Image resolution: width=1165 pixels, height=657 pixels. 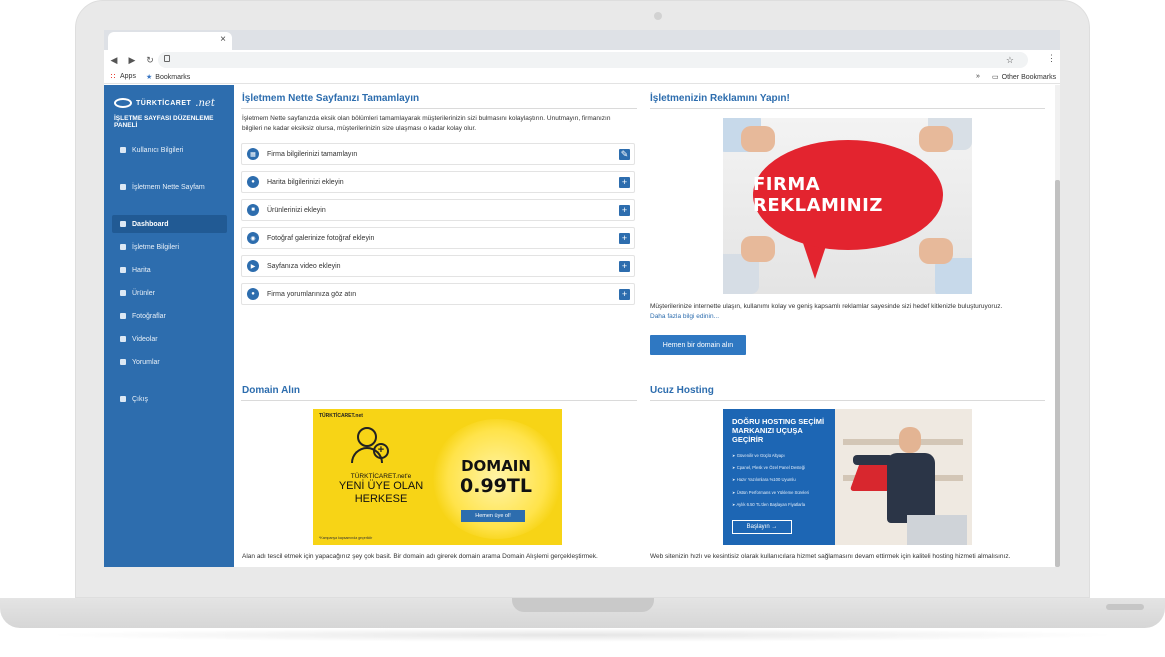 I want to click on back-icon: ◀, so click(x=114, y=60).